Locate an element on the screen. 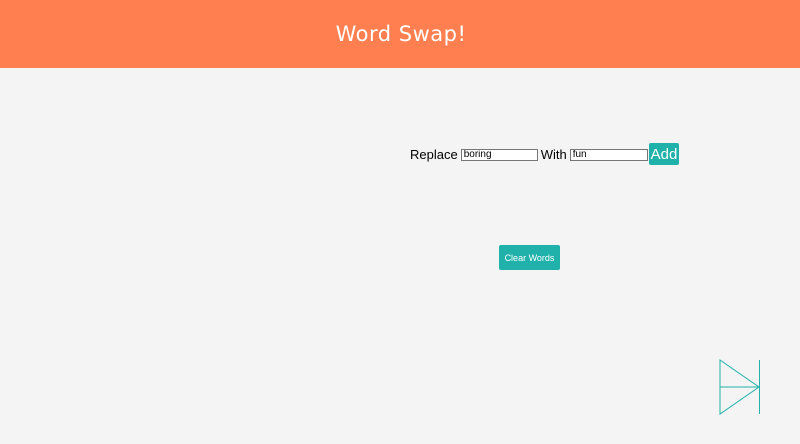 The image size is (800, 444). page-title: Word Swap! is located at coordinates (401, 34).